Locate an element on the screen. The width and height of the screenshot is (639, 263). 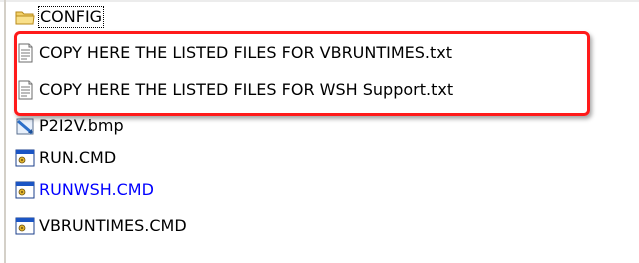
file-name: RUN.CMD is located at coordinates (78, 157).